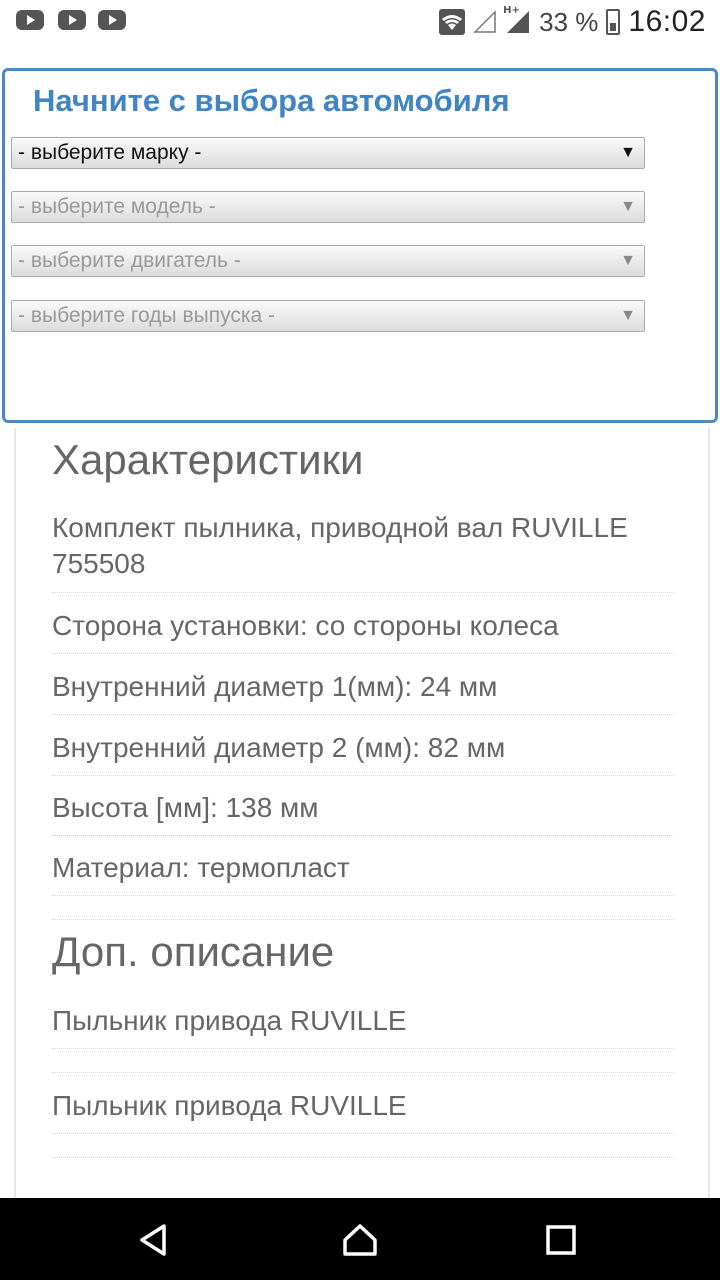 This screenshot has width=720, height=1280. What do you see at coordinates (613, 22) in the screenshot?
I see `battery-icon` at bounding box center [613, 22].